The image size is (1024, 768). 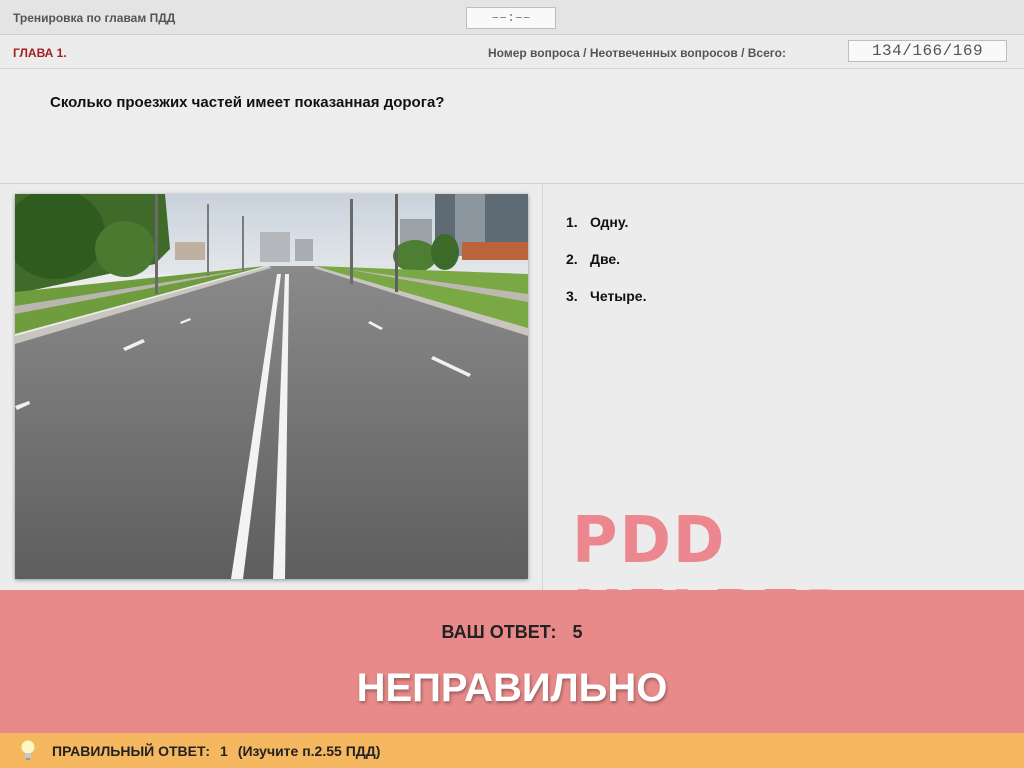 What do you see at coordinates (499, 632) in the screenshot?
I see `your-answer-label: ВАШ ОТВЕТ:` at bounding box center [499, 632].